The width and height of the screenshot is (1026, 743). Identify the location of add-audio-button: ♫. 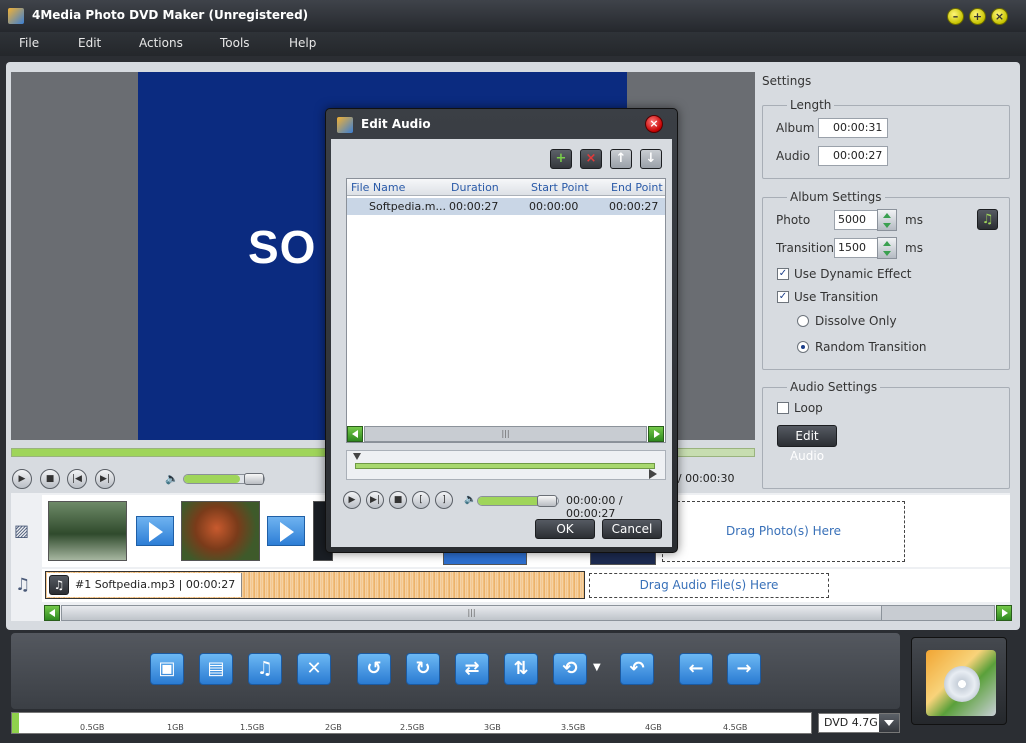
(265, 669).